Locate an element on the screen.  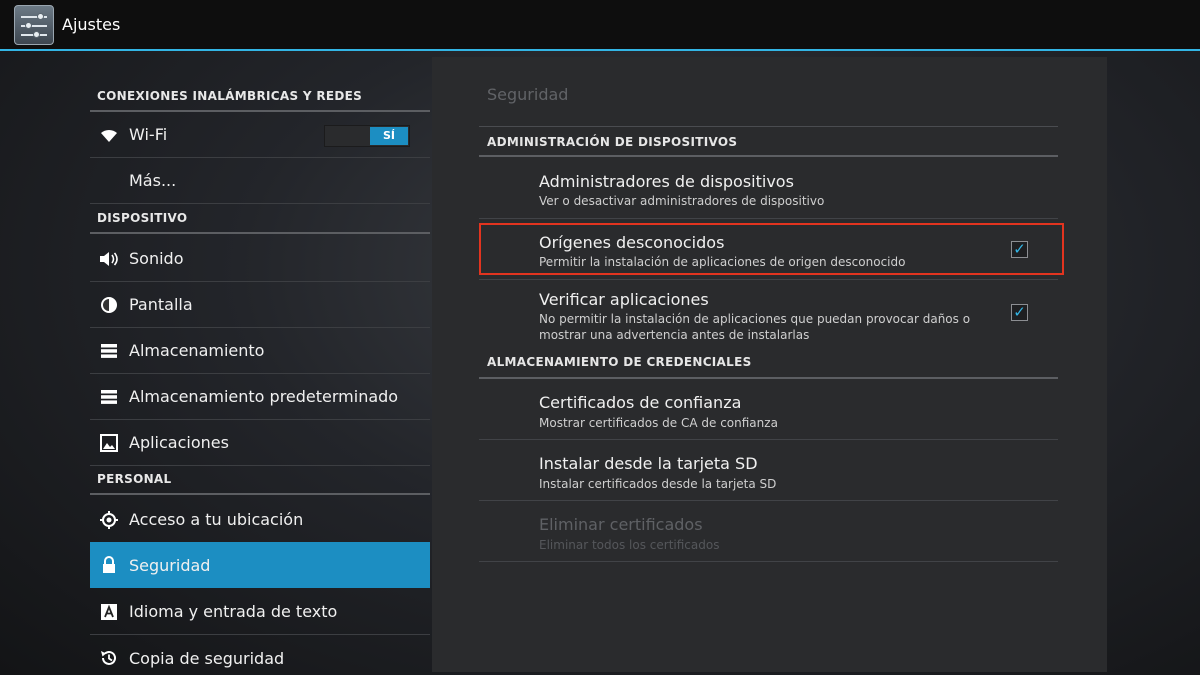
sidebar-item-location: Acceso a tu ubicación is located at coordinates (260, 520).